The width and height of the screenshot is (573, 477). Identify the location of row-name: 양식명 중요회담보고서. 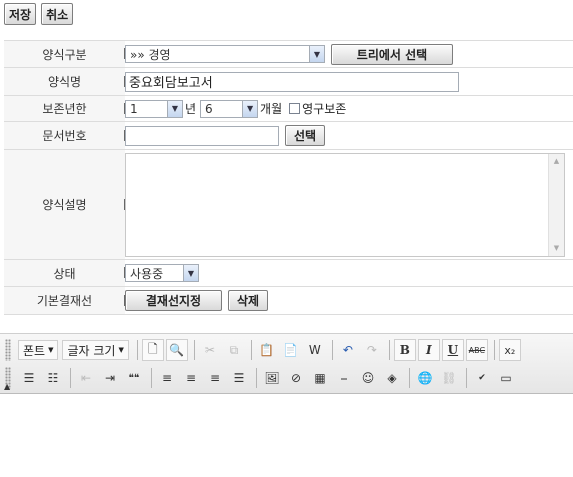
(288, 81).